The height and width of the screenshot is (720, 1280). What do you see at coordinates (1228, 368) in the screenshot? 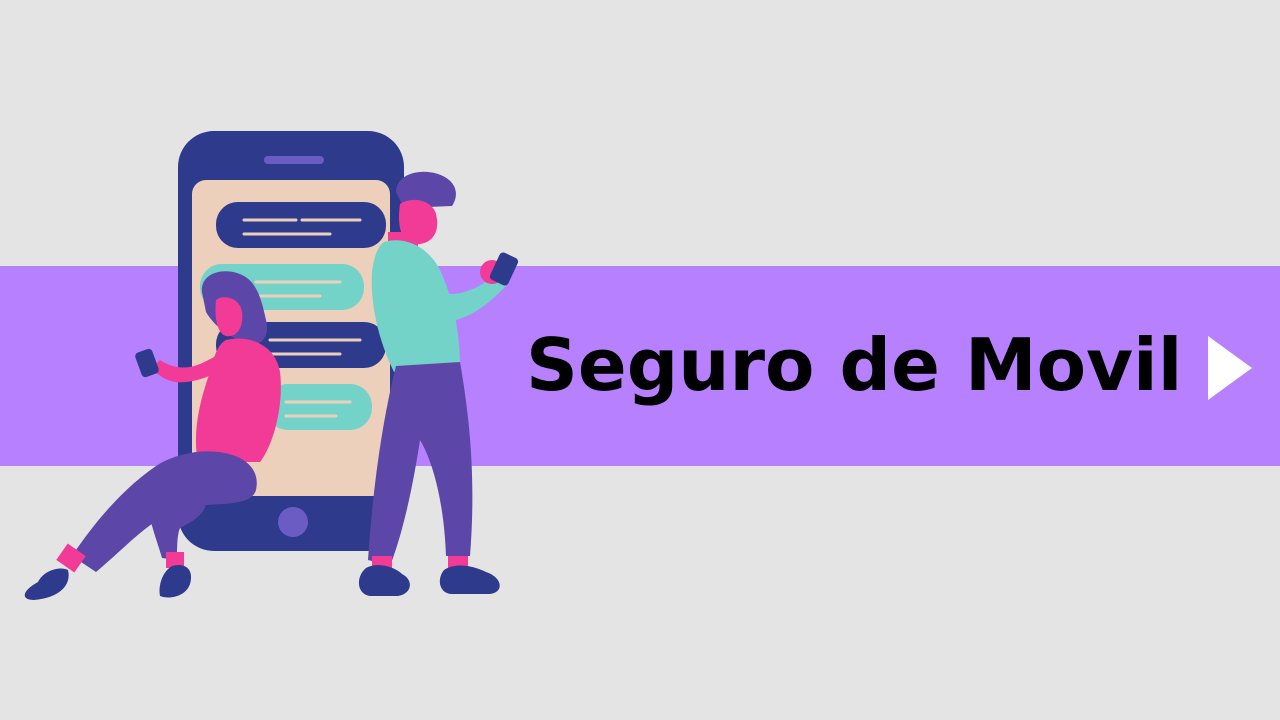
I see `play-triangle-icon` at bounding box center [1228, 368].